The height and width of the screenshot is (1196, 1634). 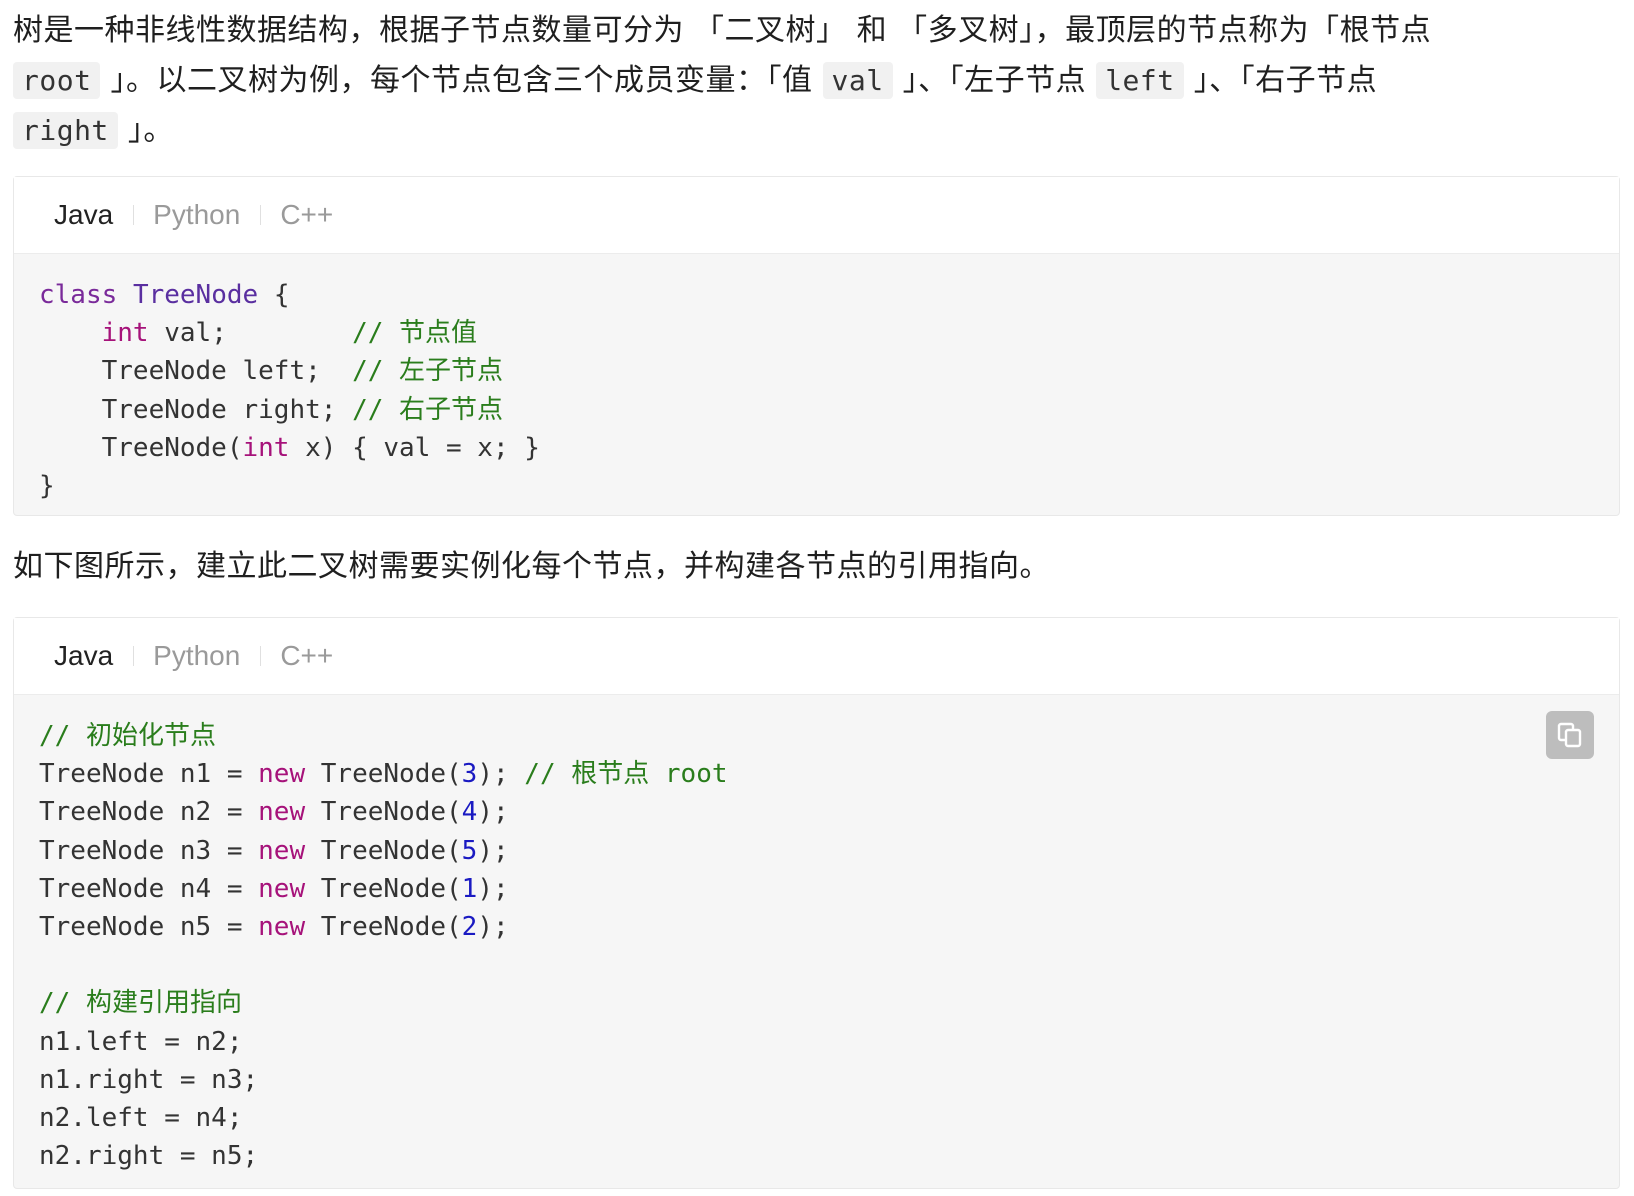 I want to click on code-comment: // 初始化节点, so click(x=127, y=736).